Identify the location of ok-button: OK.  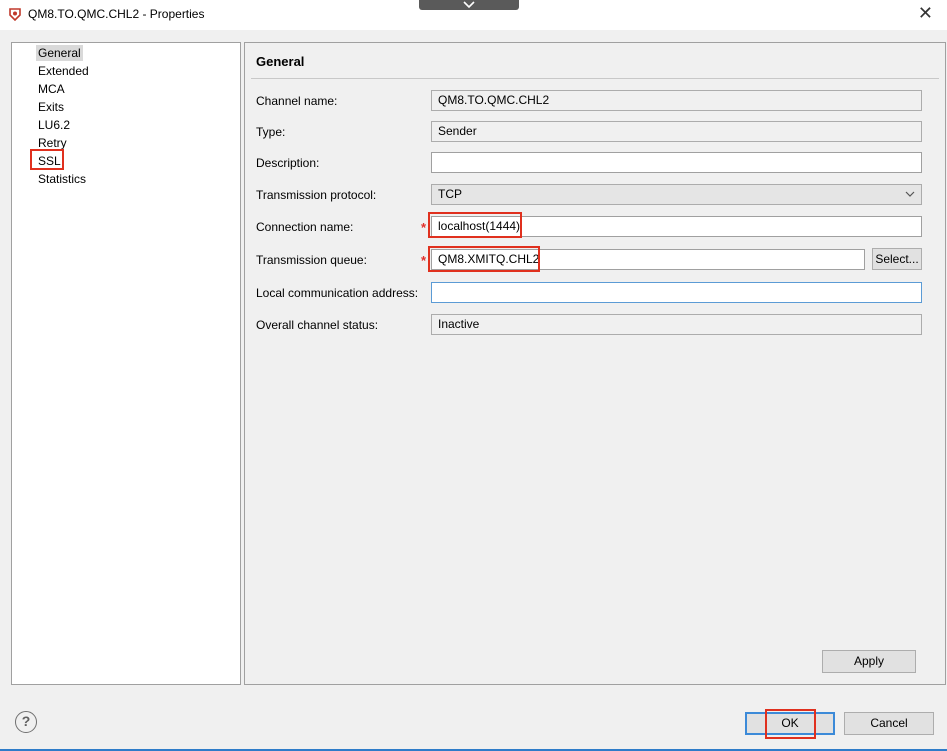
(790, 723).